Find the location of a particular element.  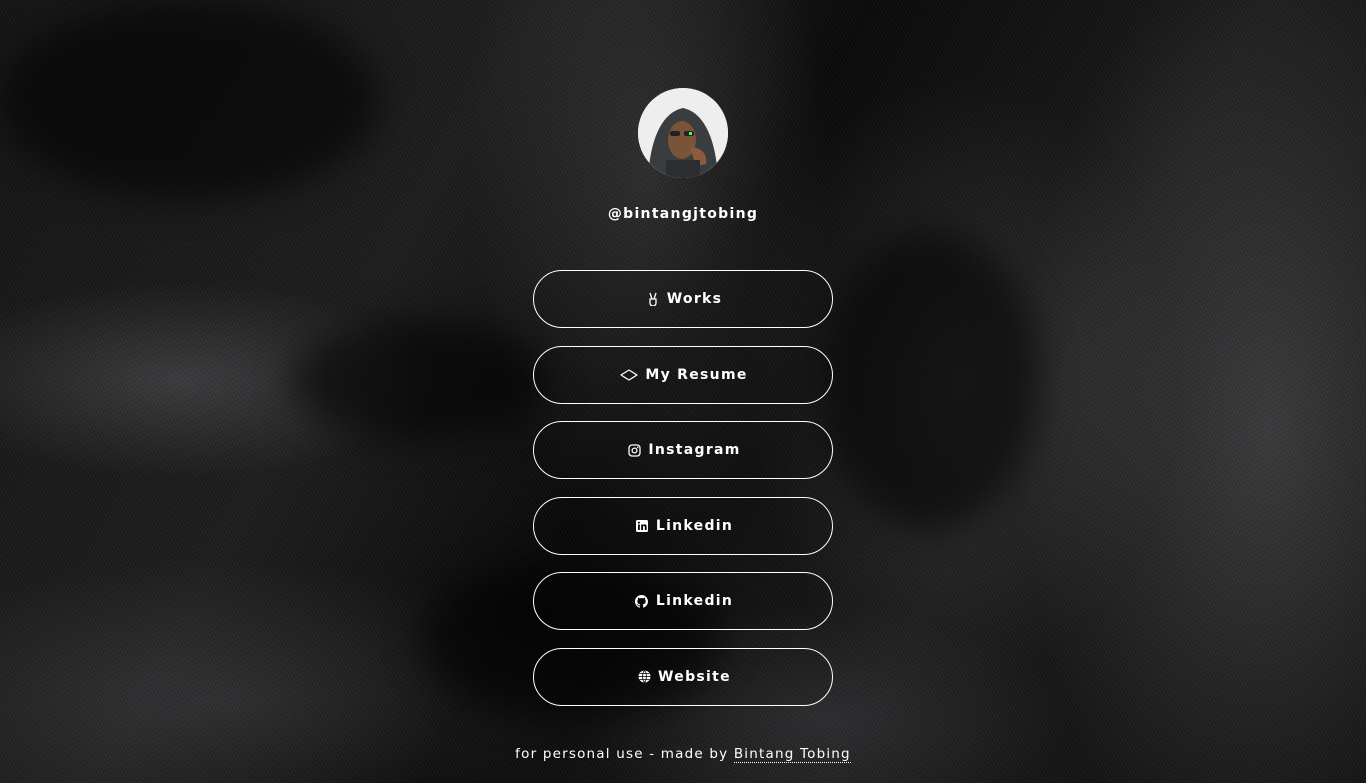

linkedin-icon is located at coordinates (642, 526).